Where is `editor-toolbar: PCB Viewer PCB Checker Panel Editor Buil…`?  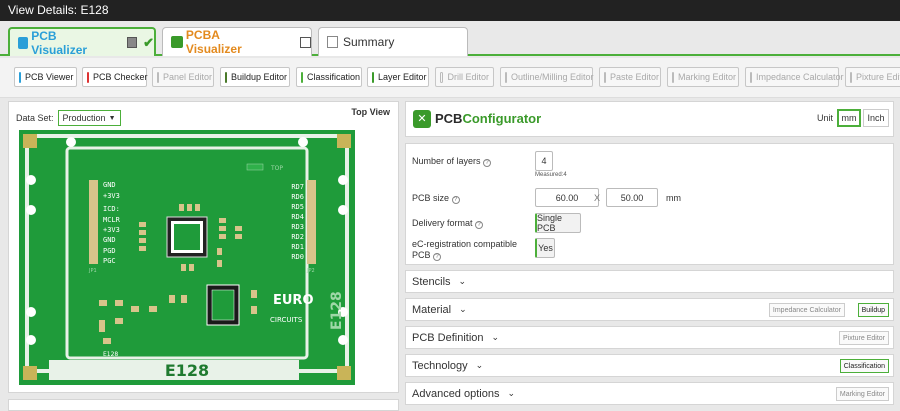 editor-toolbar: PCB Viewer PCB Checker Panel Editor Buil… is located at coordinates (450, 78).